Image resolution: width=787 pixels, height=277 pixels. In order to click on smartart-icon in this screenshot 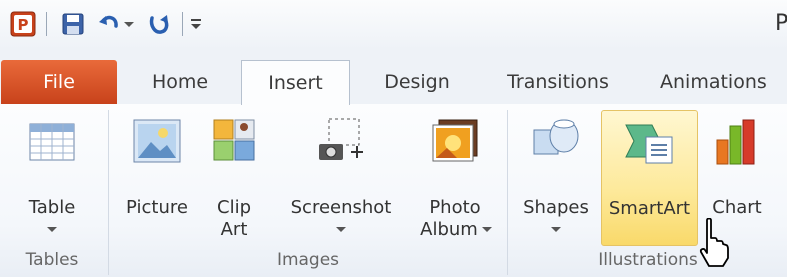, I will do `click(650, 143)`.